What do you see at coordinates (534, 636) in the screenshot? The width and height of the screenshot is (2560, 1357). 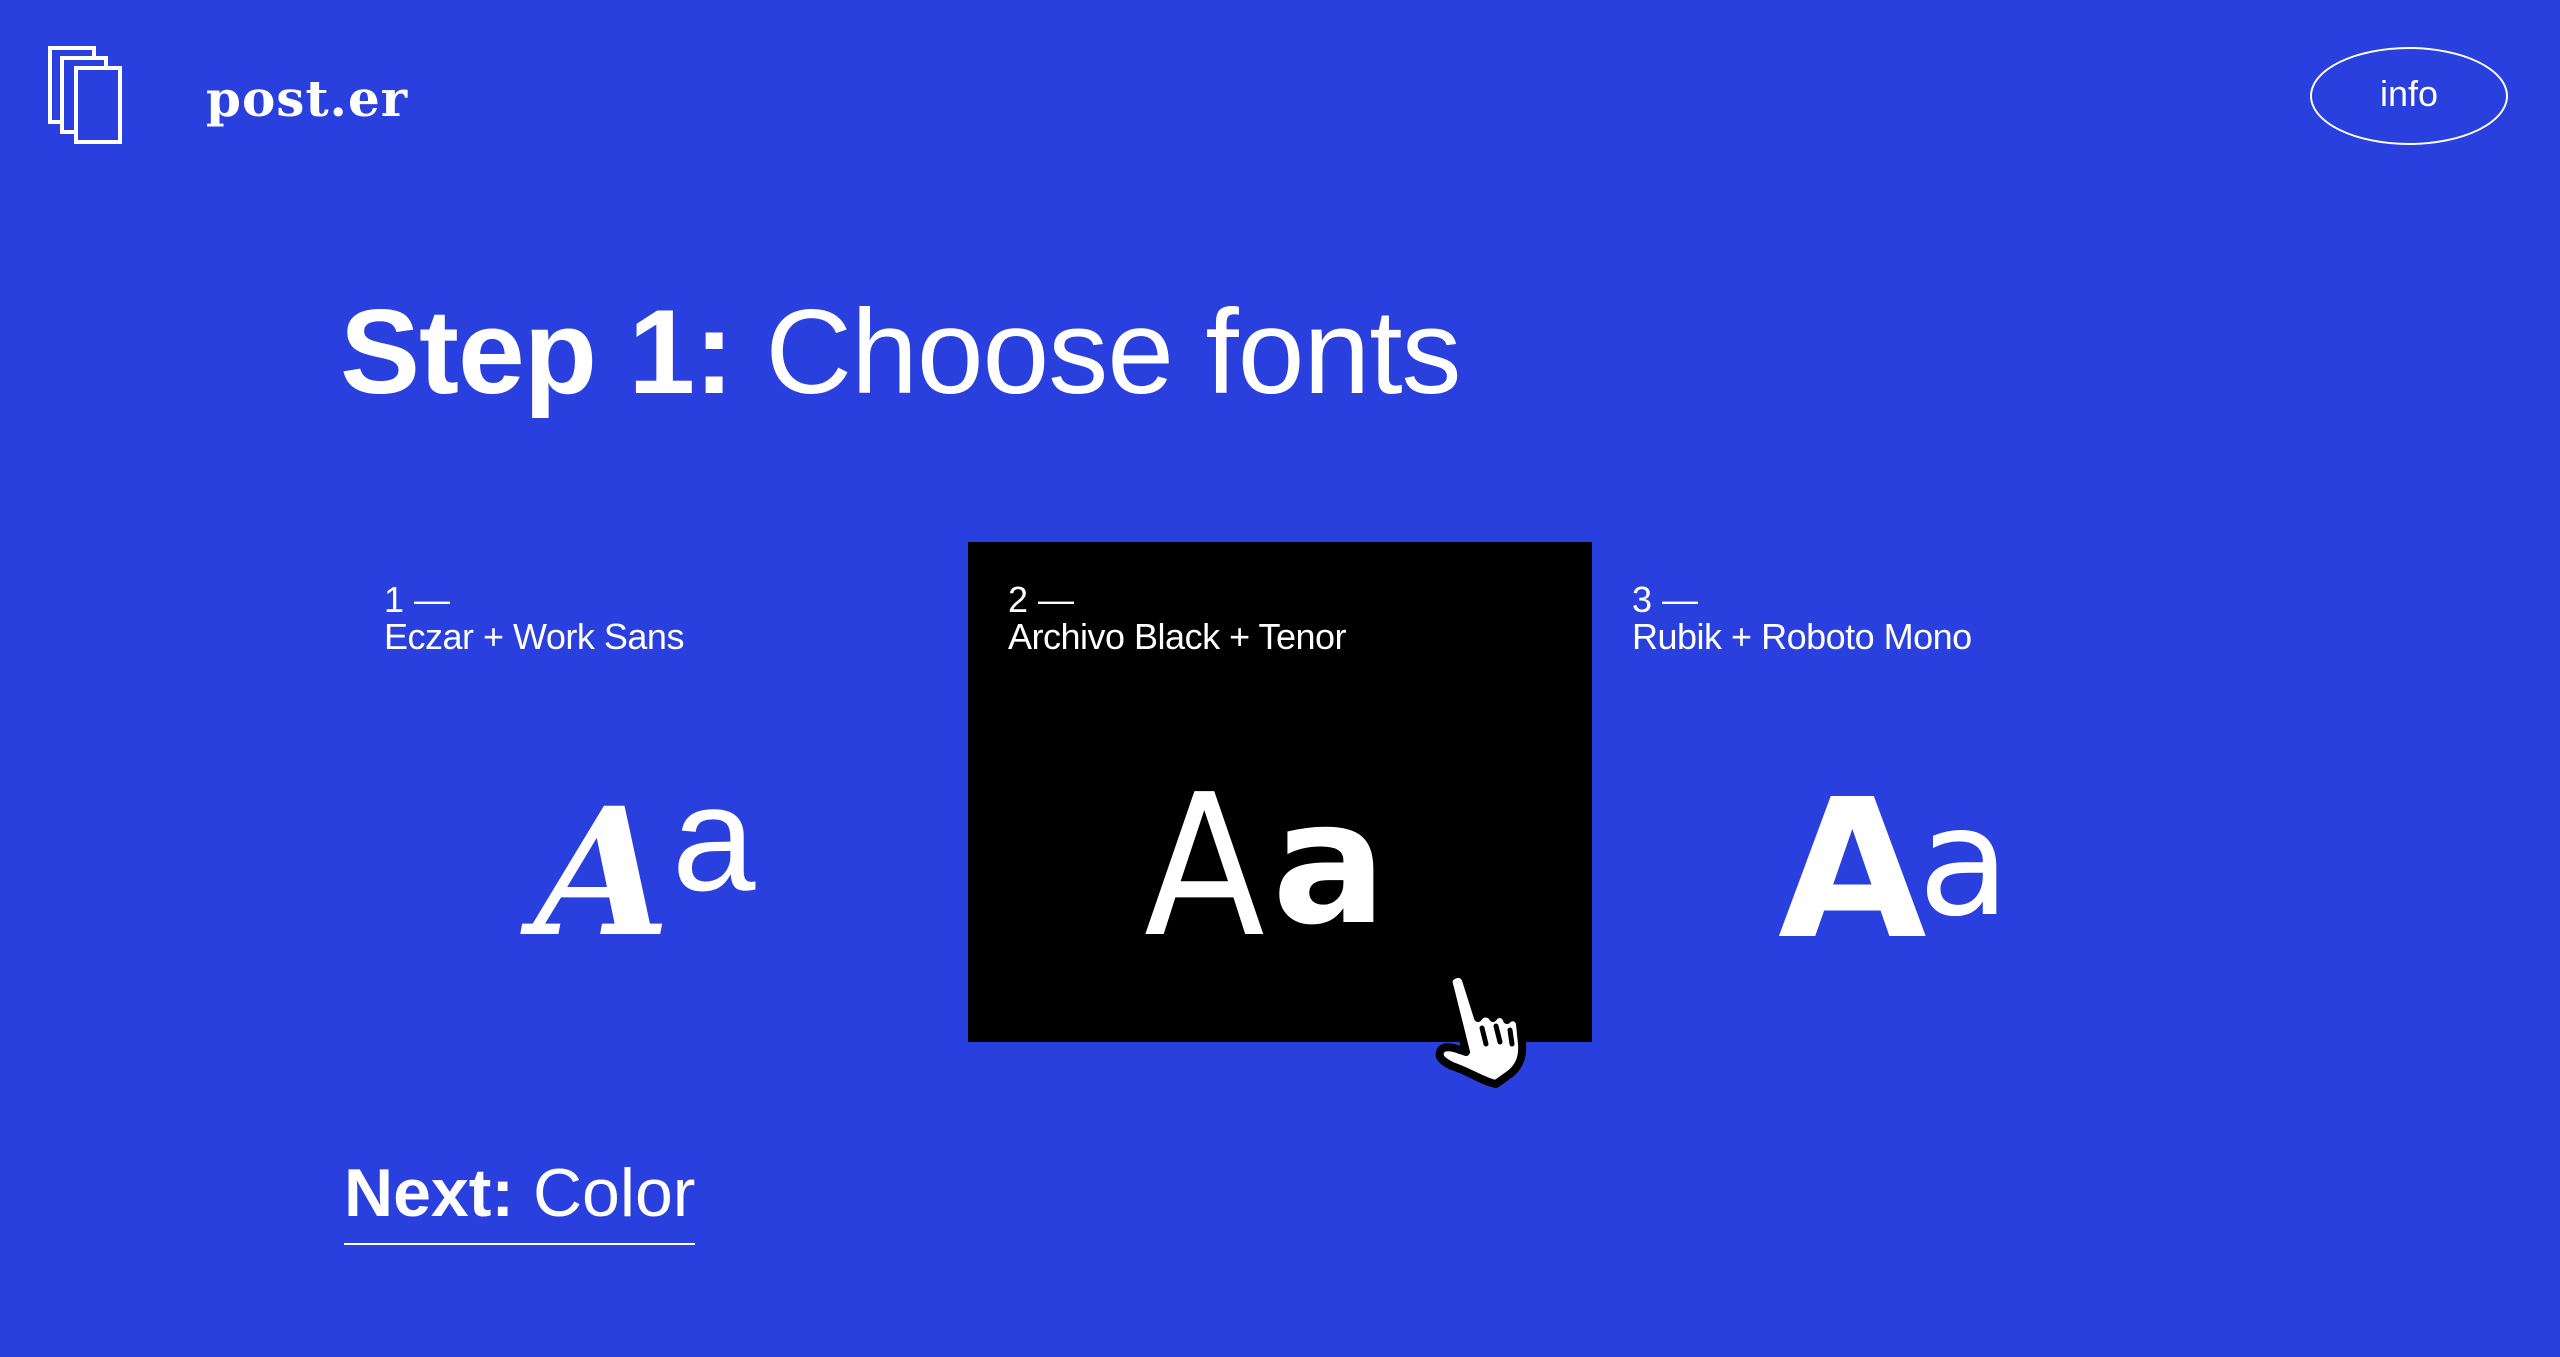 I see `option-name: Eczar + Work Sans` at bounding box center [534, 636].